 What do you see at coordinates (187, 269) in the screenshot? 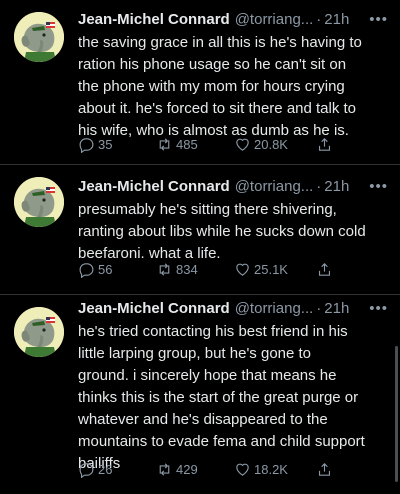
I see `retweet-count: 834` at bounding box center [187, 269].